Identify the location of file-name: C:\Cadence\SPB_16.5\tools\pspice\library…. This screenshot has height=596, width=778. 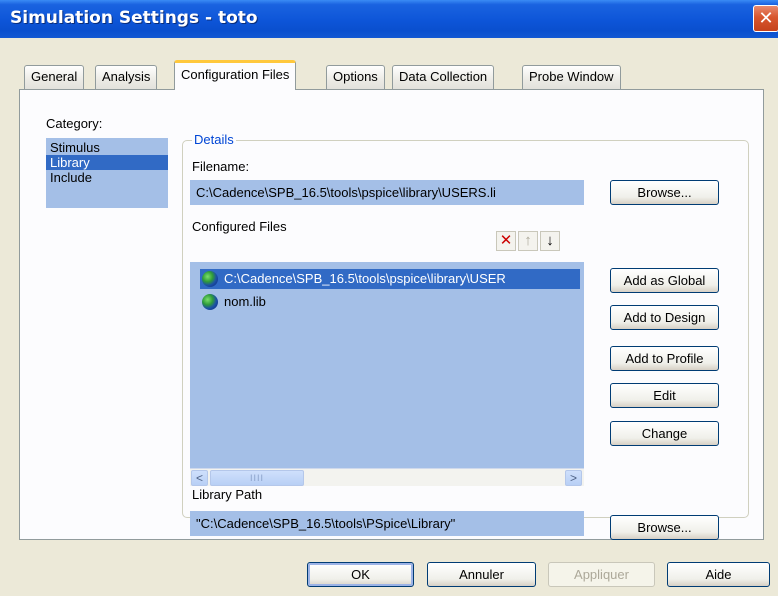
(365, 278).